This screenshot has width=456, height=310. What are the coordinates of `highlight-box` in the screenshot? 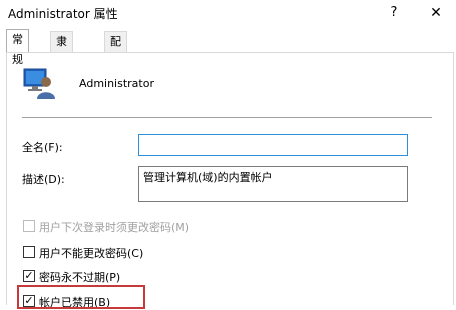 It's located at (81, 297).